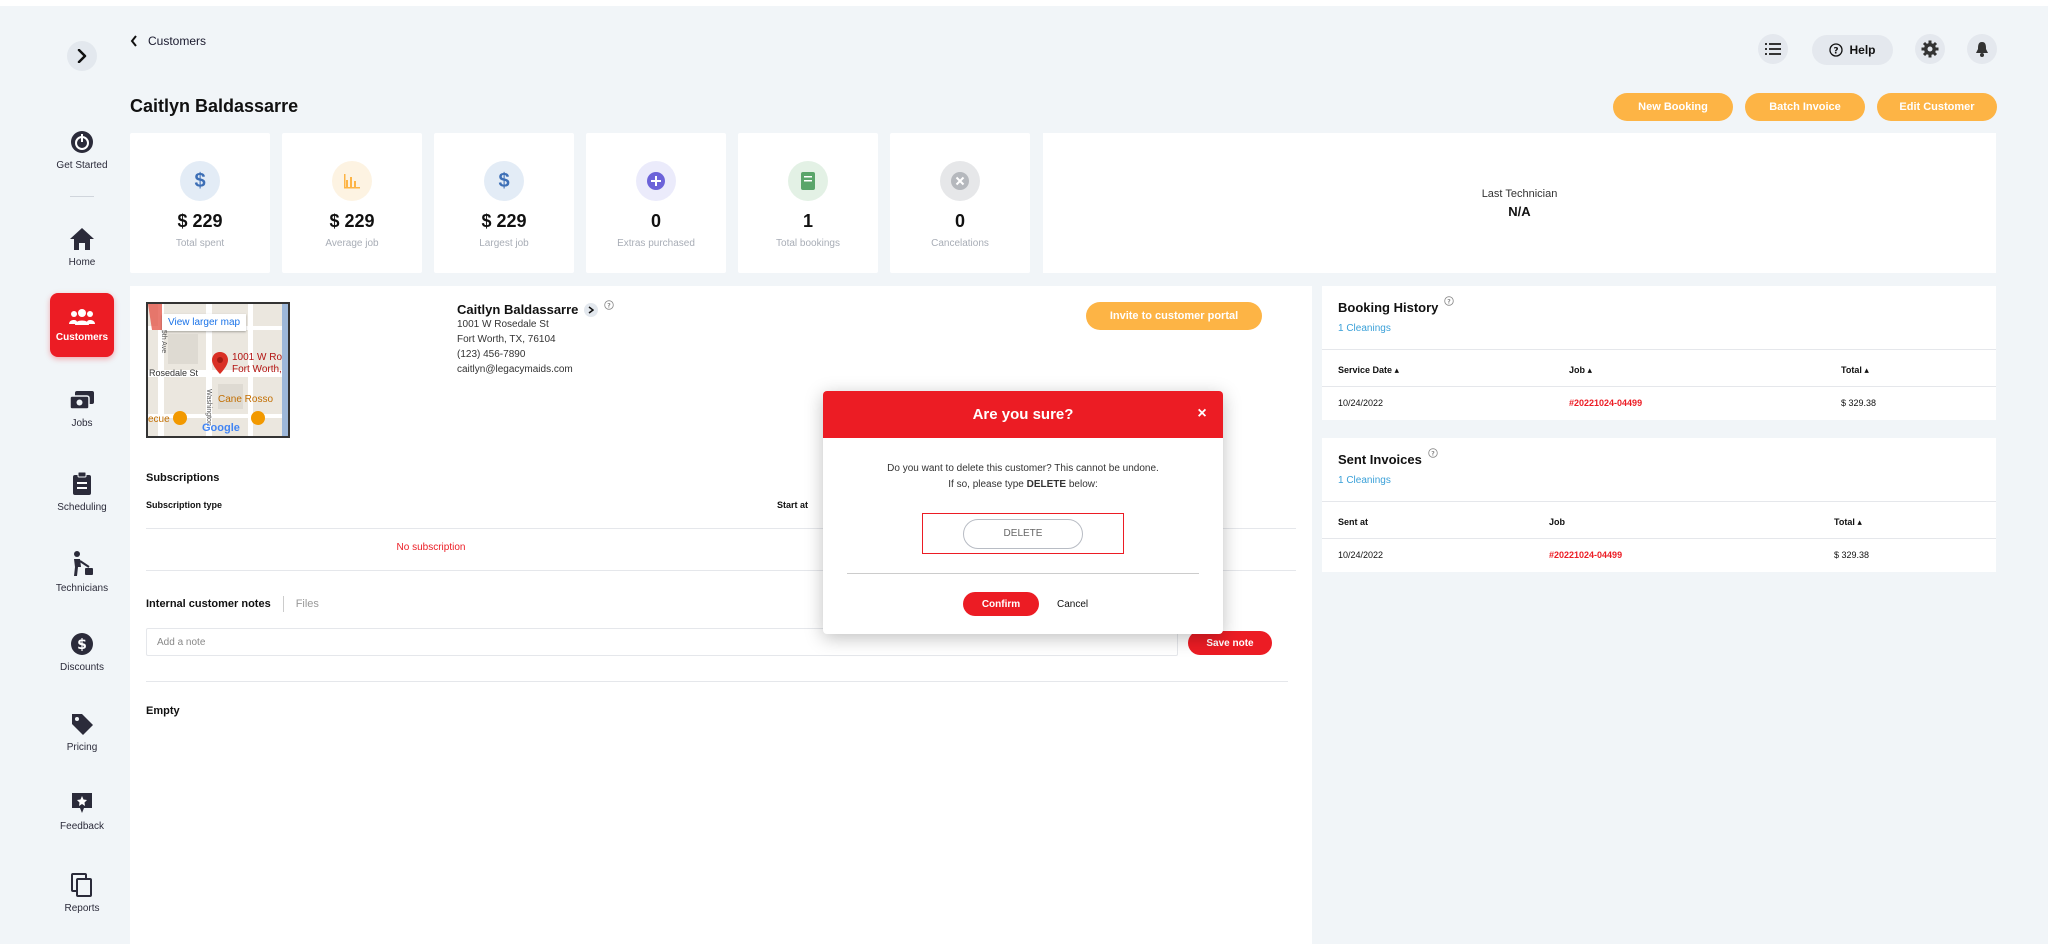 The height and width of the screenshot is (944, 2048). I want to click on list-icon, so click(1773, 49).